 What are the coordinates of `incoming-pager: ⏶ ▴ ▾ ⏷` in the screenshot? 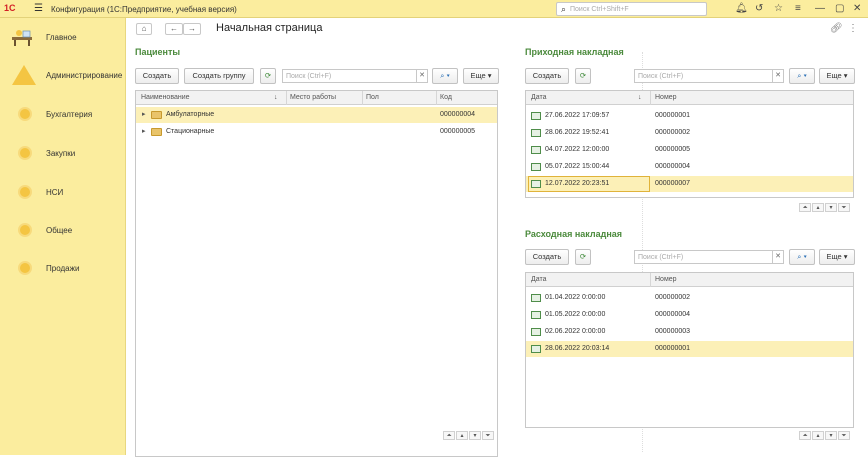 It's located at (825, 207).